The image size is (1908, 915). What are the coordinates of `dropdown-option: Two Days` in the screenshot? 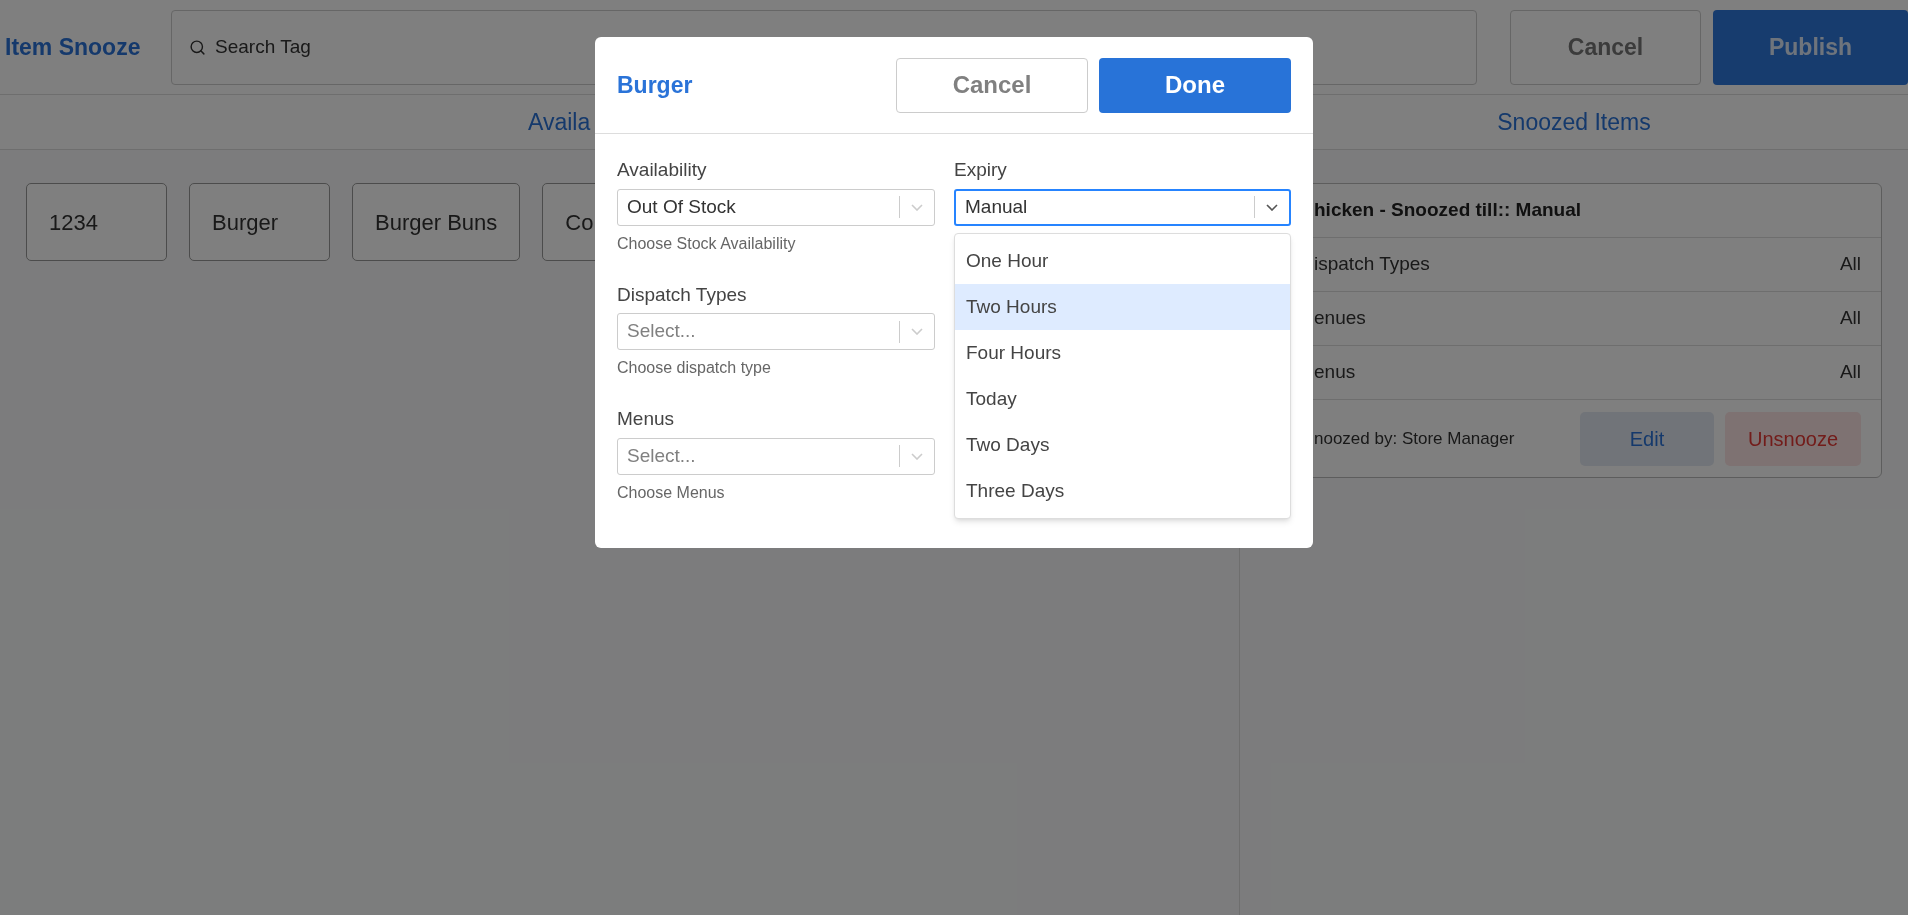 It's located at (1122, 445).